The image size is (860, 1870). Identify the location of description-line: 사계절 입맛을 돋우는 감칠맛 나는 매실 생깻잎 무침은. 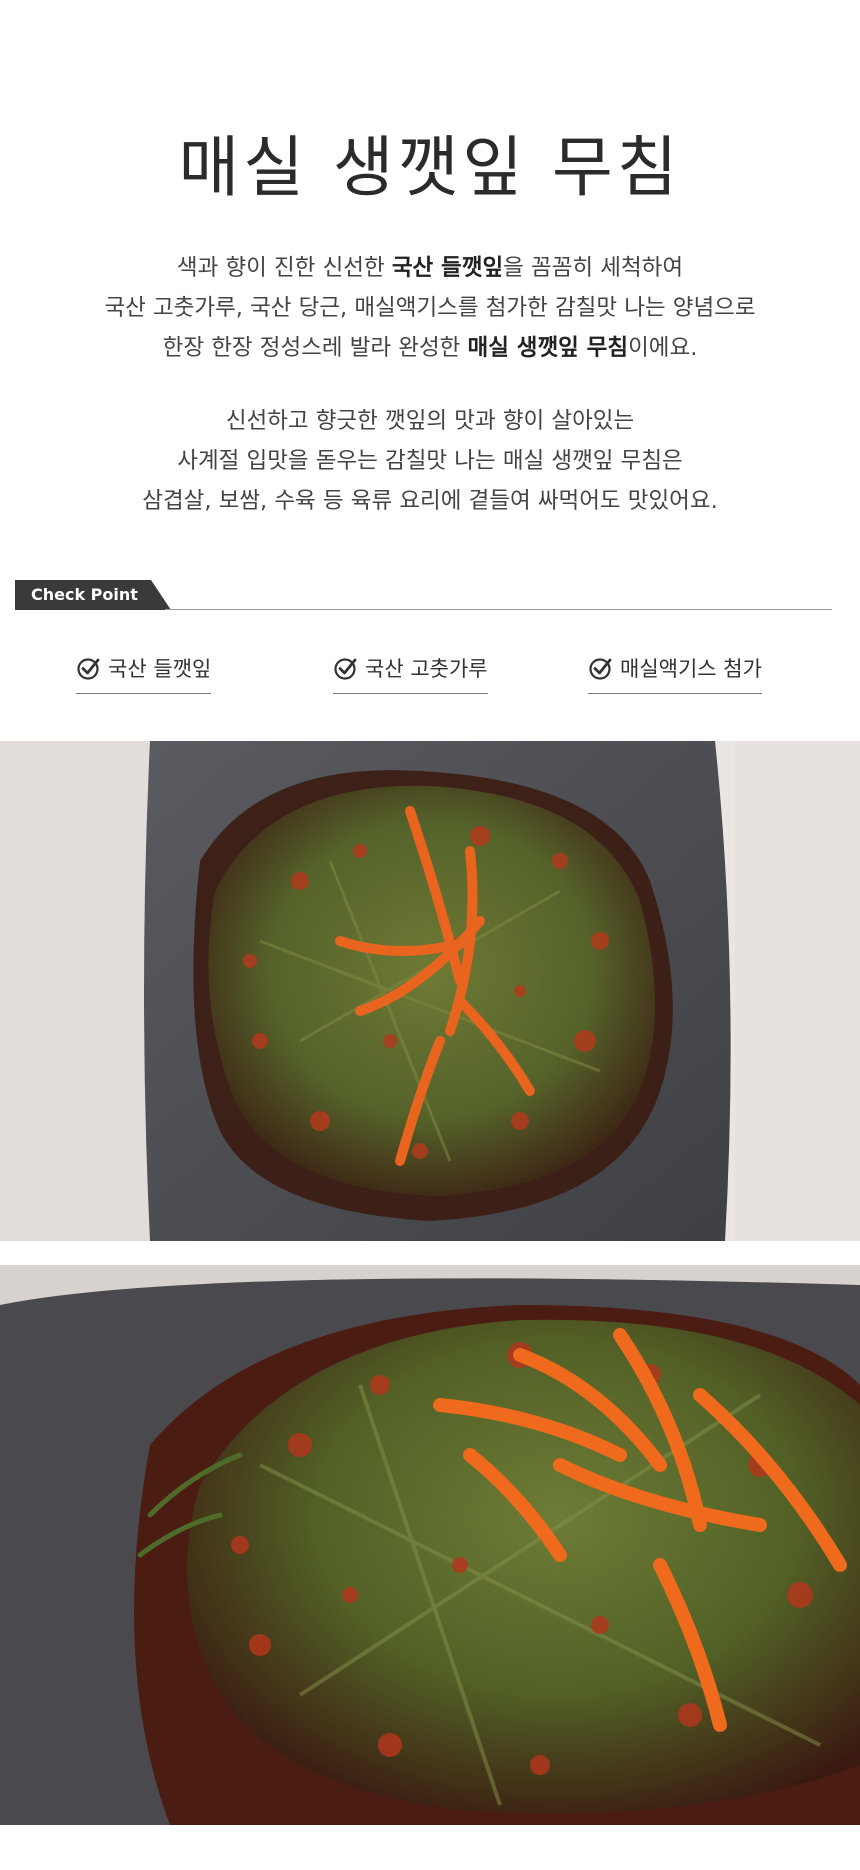
(430, 461).